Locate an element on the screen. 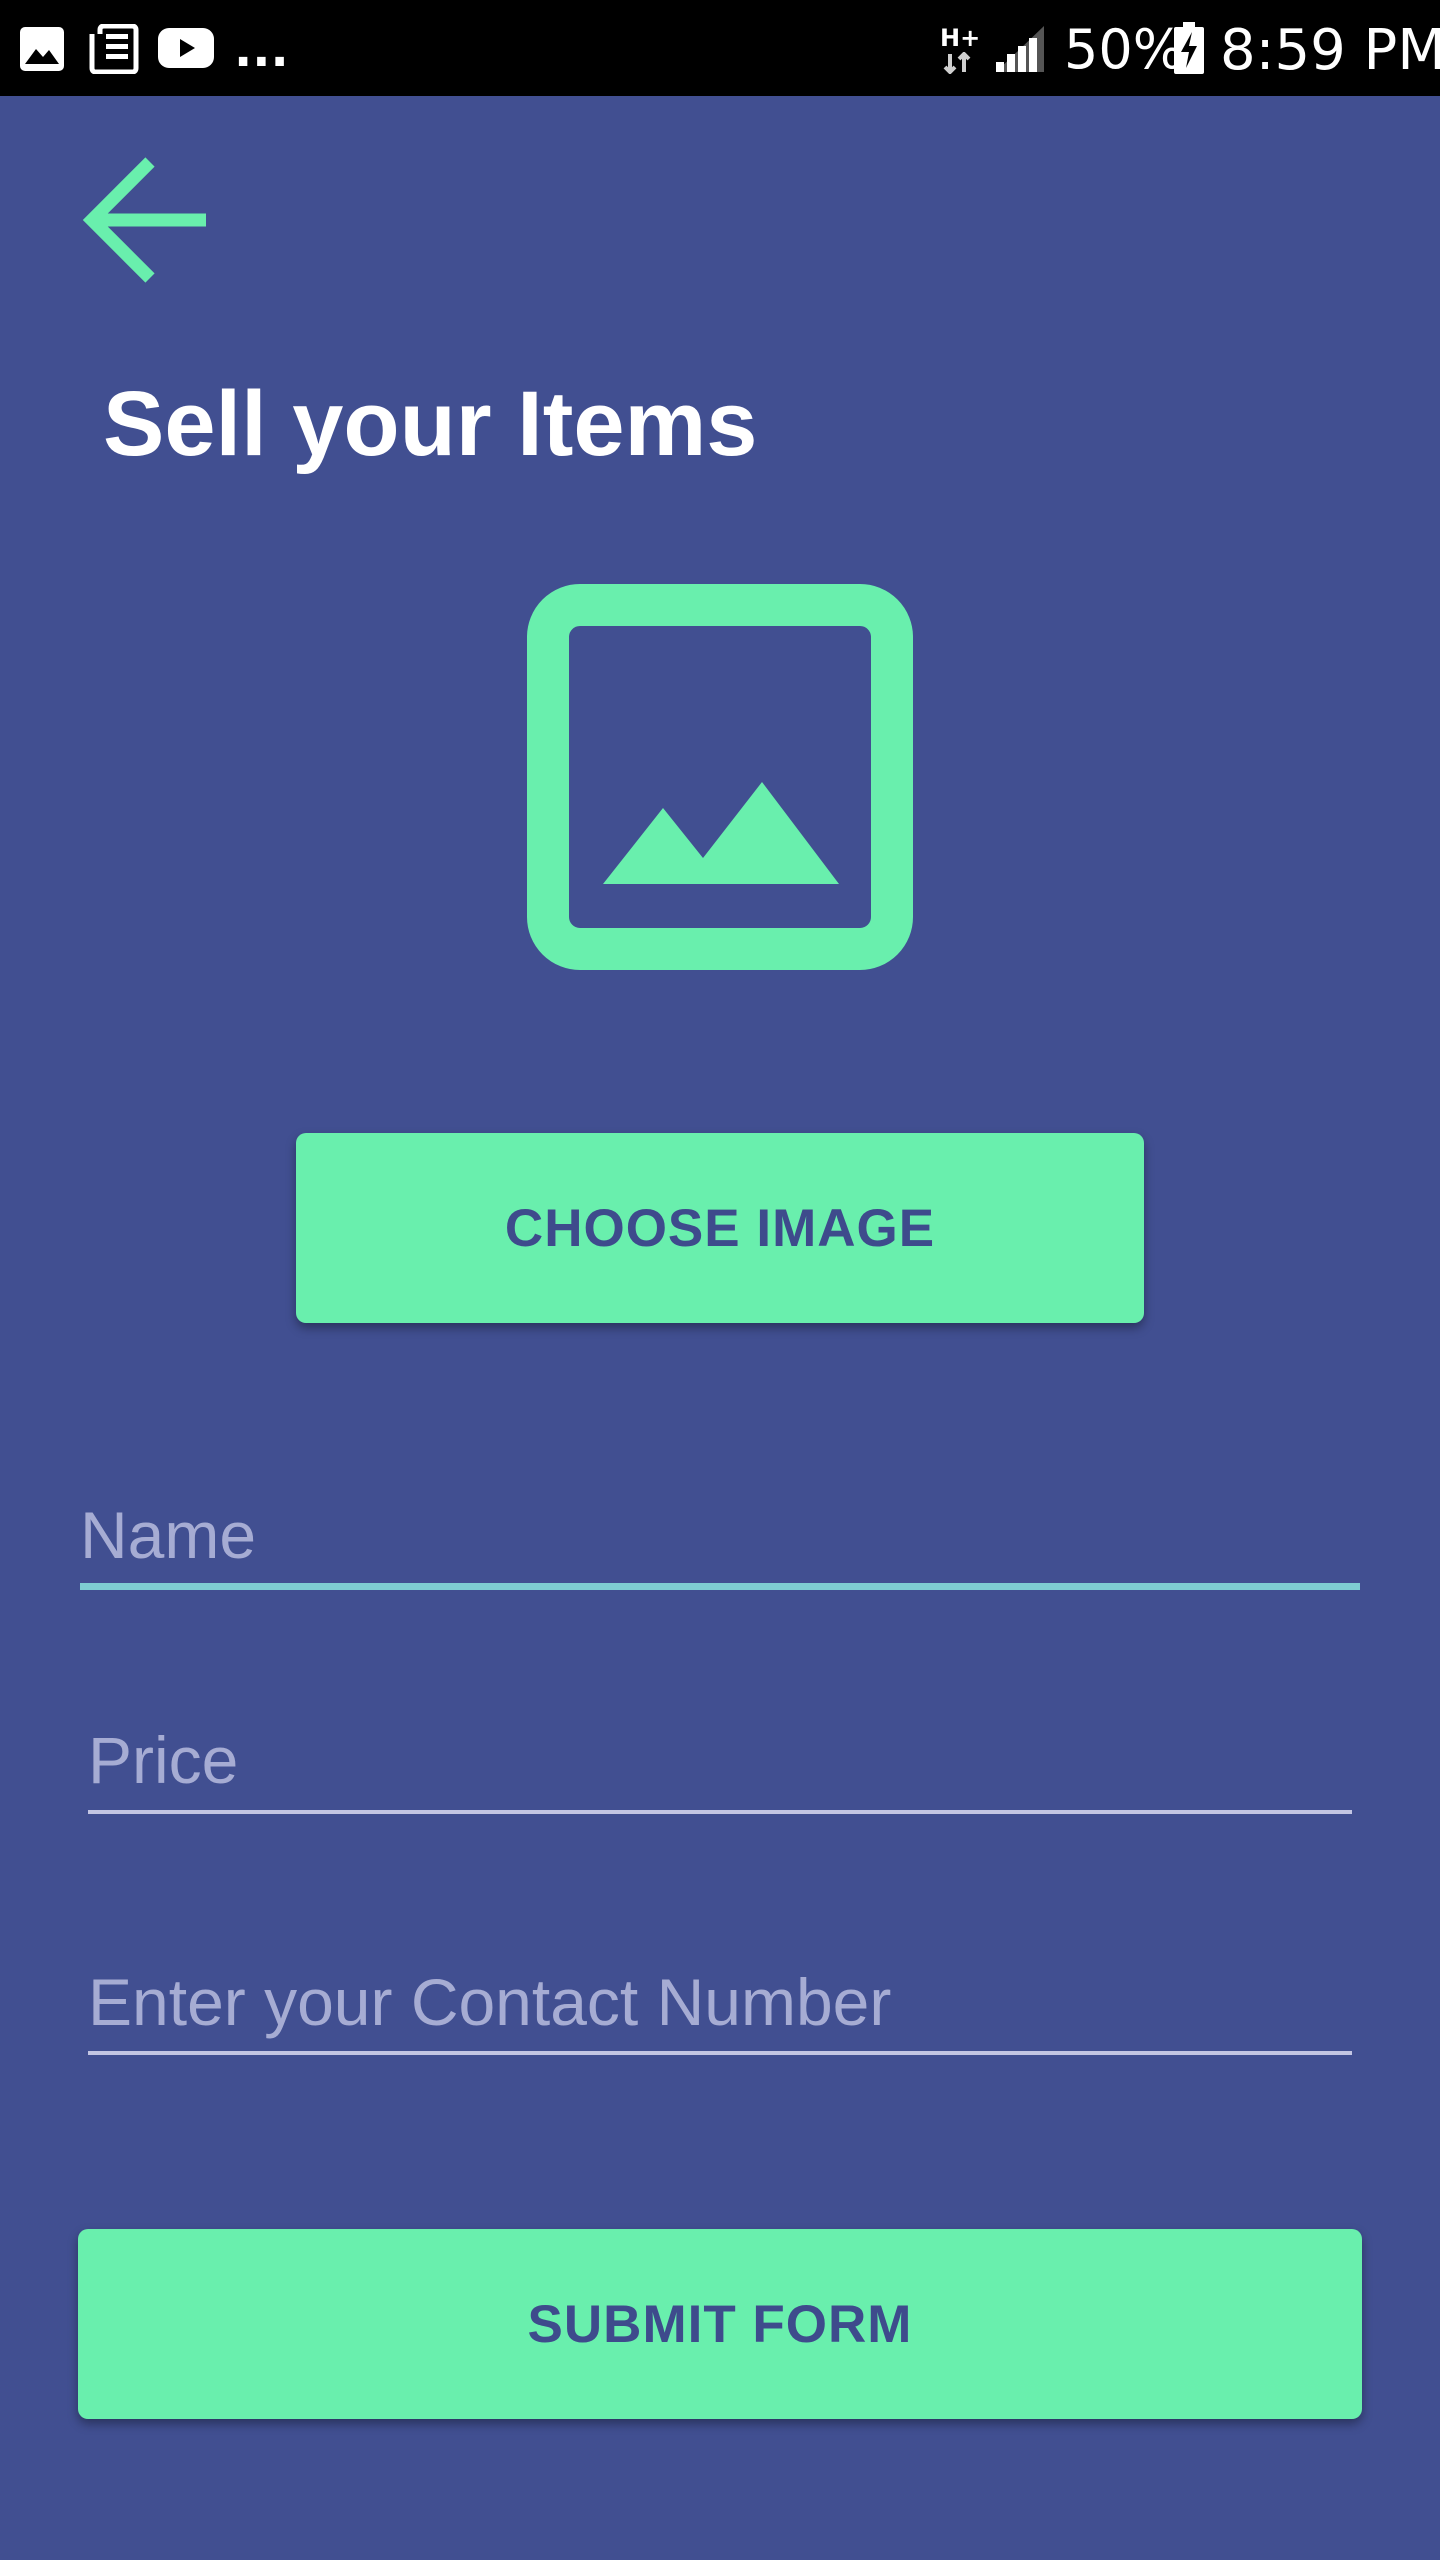 The height and width of the screenshot is (2560, 1440). news-icon is located at coordinates (114, 49).